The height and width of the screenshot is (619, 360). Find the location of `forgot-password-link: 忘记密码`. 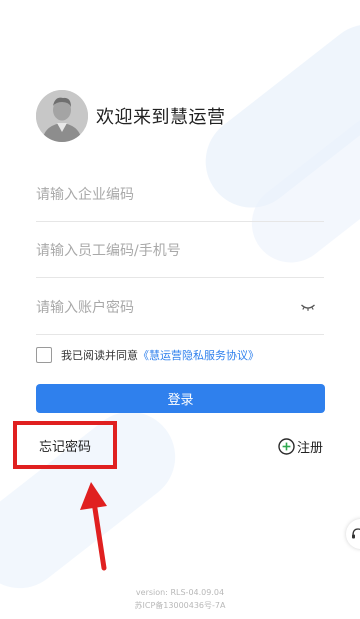

forgot-password-link: 忘记密码 is located at coordinates (65, 445).